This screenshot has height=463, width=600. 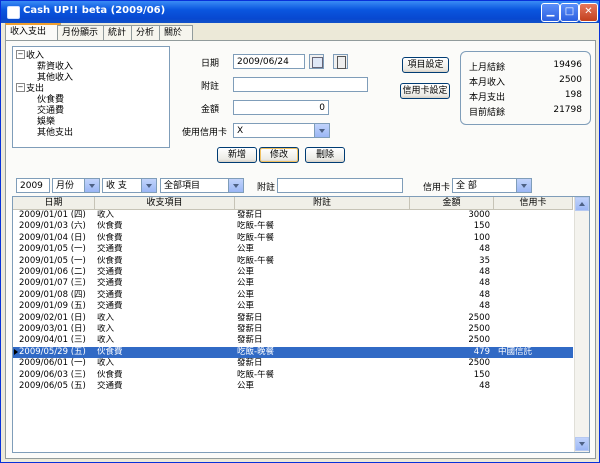 I want to click on table-row: 2009/01/07 (三) 交通費 公車 48, so click(x=293, y=283).